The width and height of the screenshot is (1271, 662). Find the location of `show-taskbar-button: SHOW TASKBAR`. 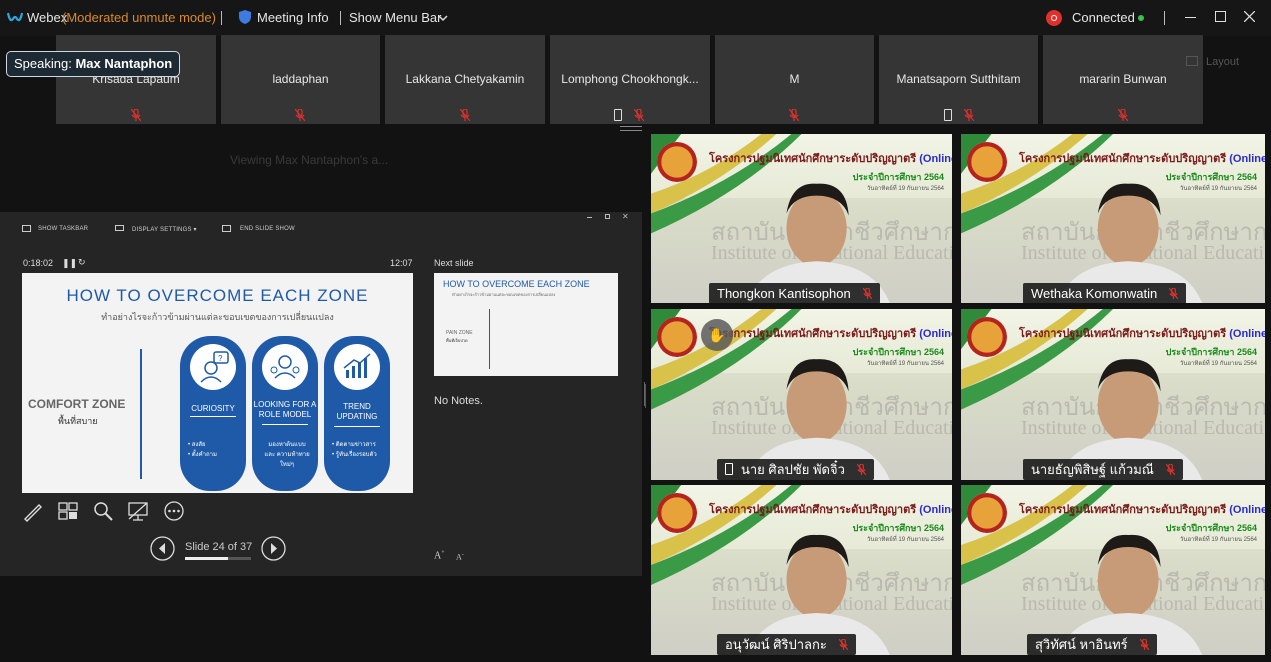

show-taskbar-button: SHOW TASKBAR is located at coordinates (63, 229).